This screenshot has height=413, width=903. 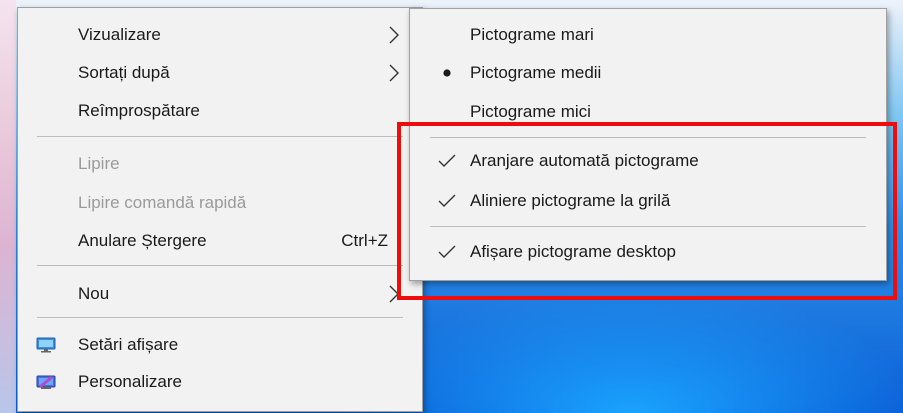 What do you see at coordinates (94, 293) in the screenshot?
I see `menu-item-label: Nou` at bounding box center [94, 293].